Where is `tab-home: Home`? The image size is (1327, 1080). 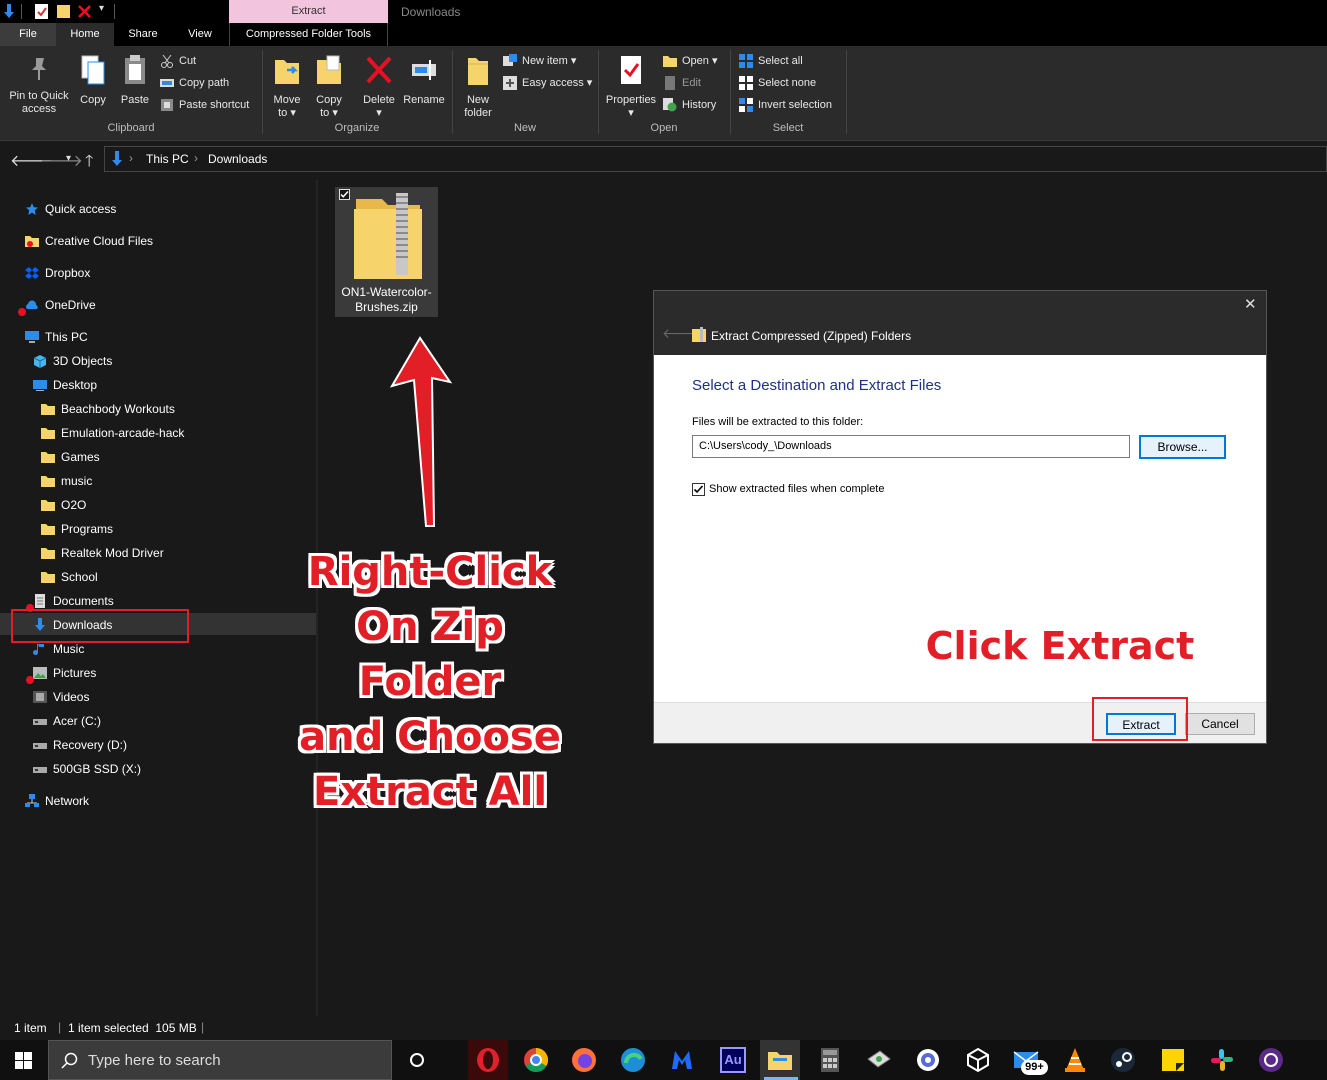
tab-home: Home is located at coordinates (85, 34).